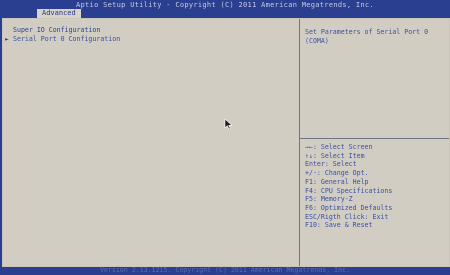 This screenshot has width=450, height=275. What do you see at coordinates (329, 199) in the screenshot?
I see `key-hint: F5: Memory-Z` at bounding box center [329, 199].